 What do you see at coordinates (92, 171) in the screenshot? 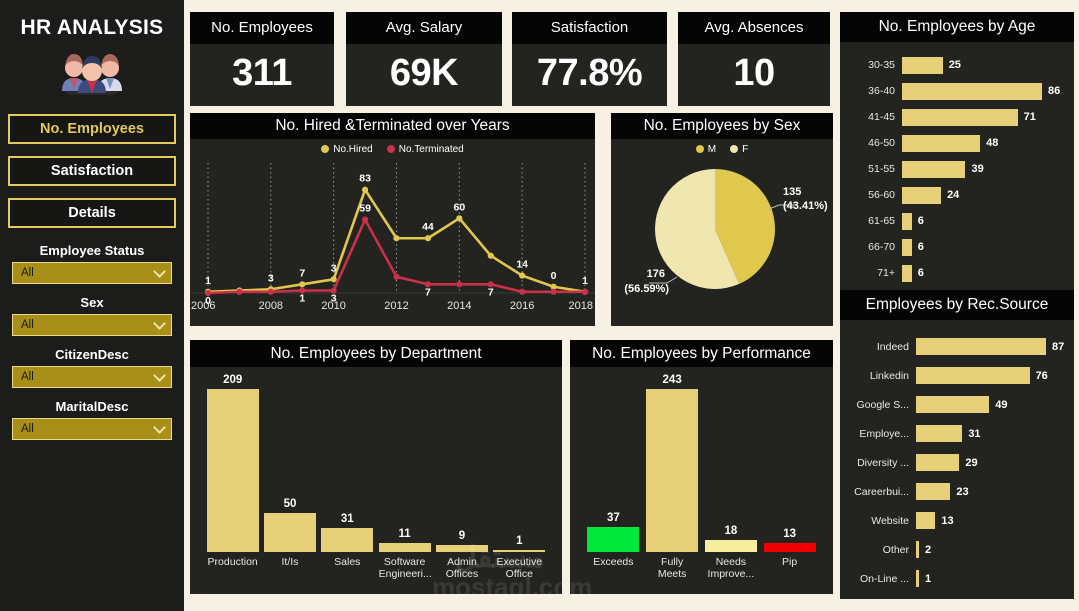
I see `sidebar-item-satisfaction: Satisfaction` at bounding box center [92, 171].